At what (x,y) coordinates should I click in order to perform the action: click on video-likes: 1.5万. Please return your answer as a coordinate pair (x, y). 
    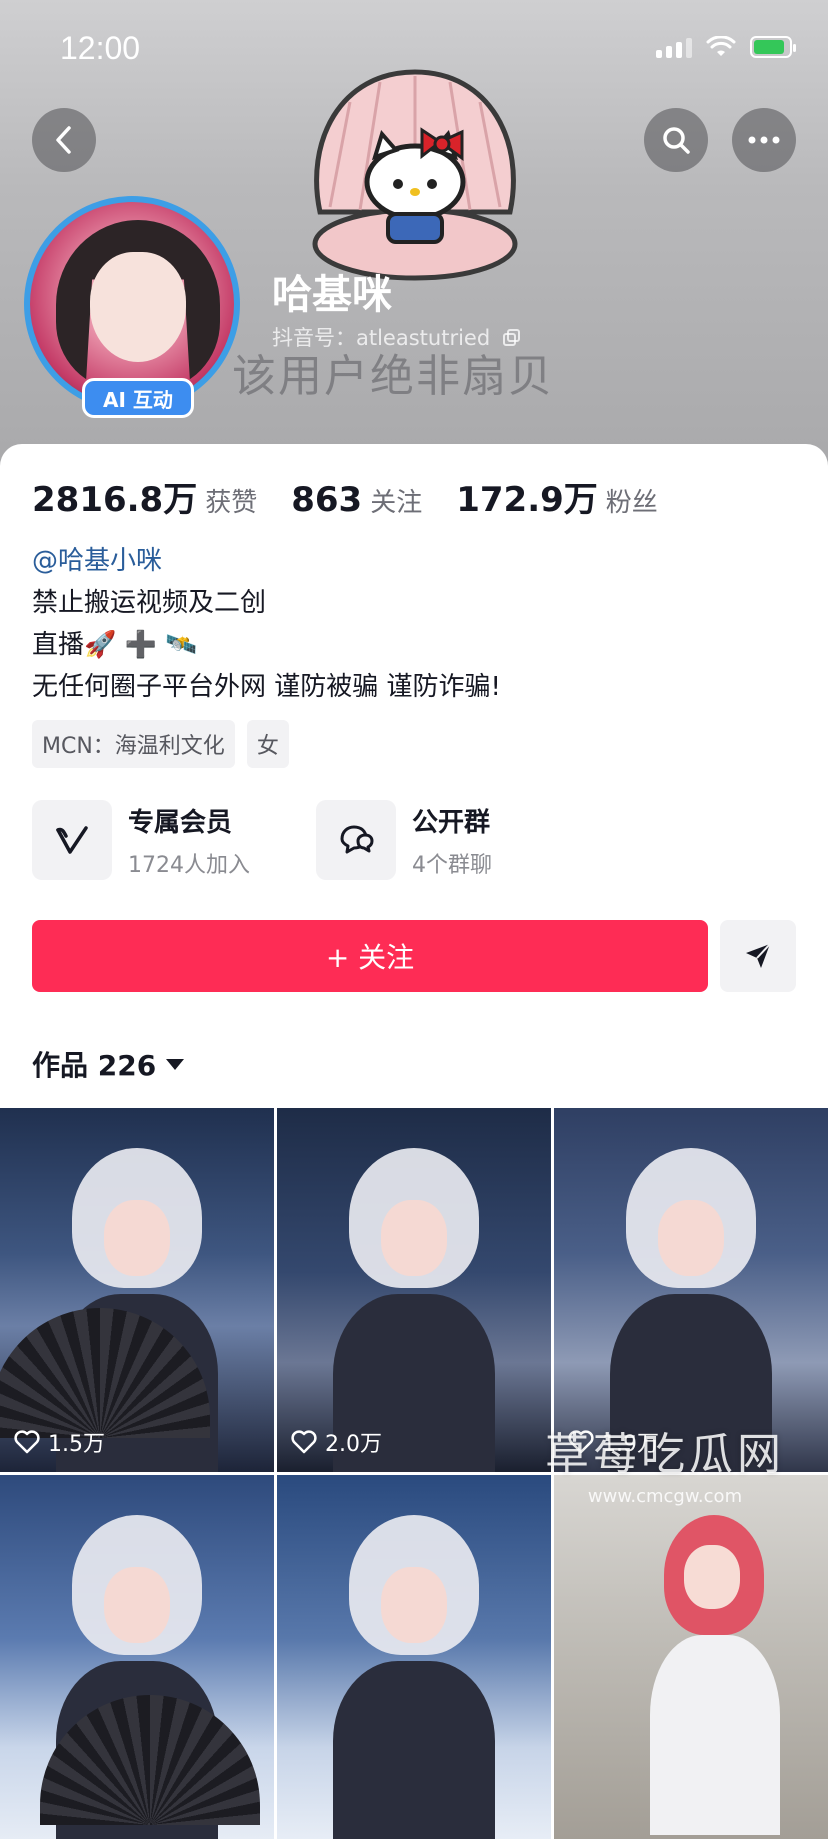
    Looking at the image, I should click on (59, 1442).